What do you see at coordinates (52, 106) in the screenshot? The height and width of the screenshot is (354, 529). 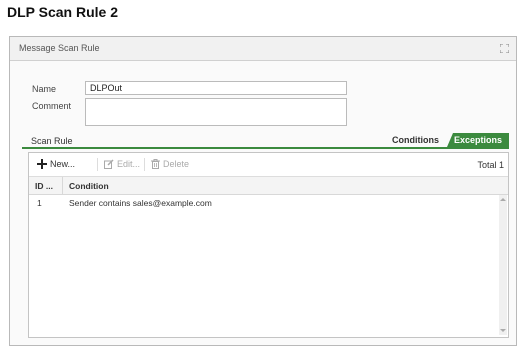 I see `comment-label: Comment` at bounding box center [52, 106].